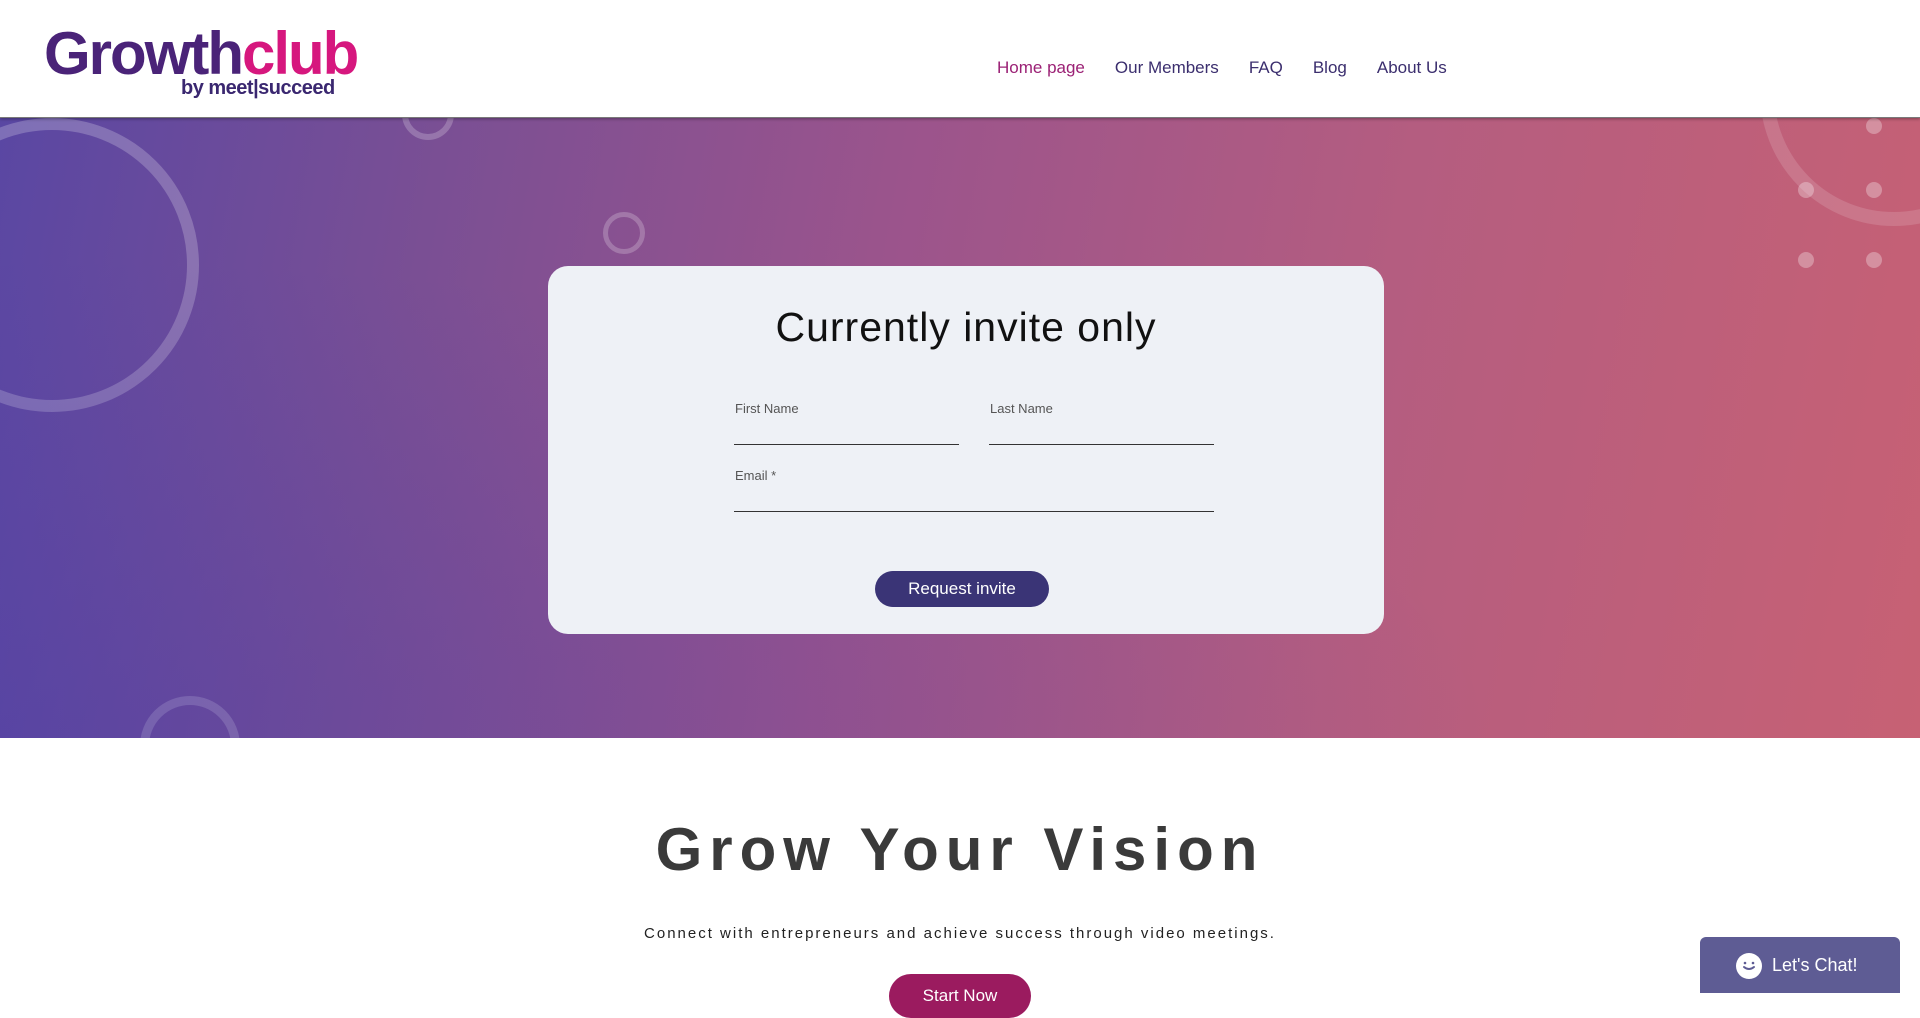  Describe the element at coordinates (756, 475) in the screenshot. I see `email-label: Email *` at that location.